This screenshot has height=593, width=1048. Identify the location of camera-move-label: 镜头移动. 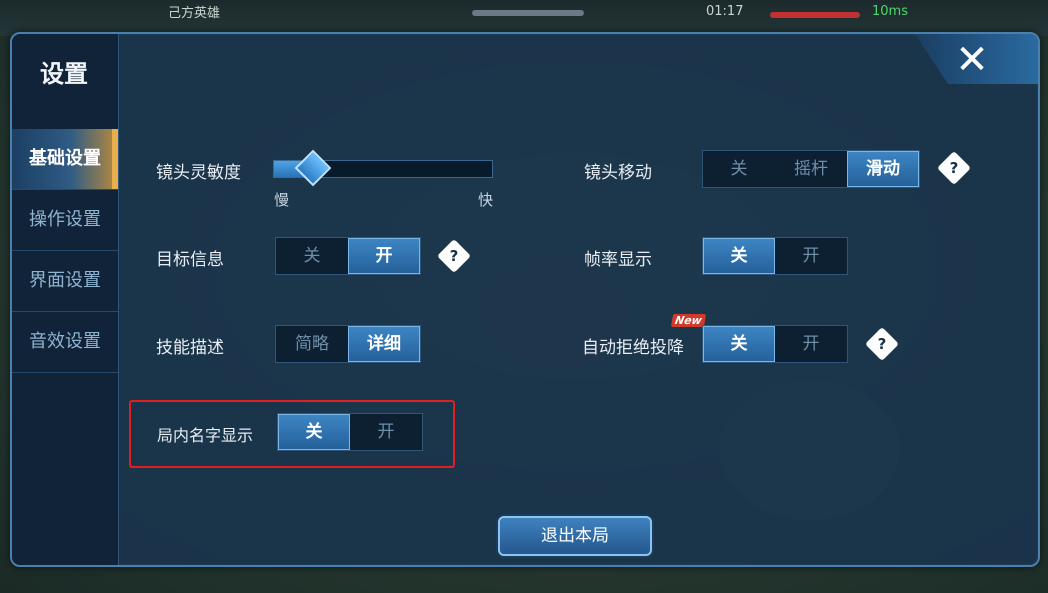
(618, 173).